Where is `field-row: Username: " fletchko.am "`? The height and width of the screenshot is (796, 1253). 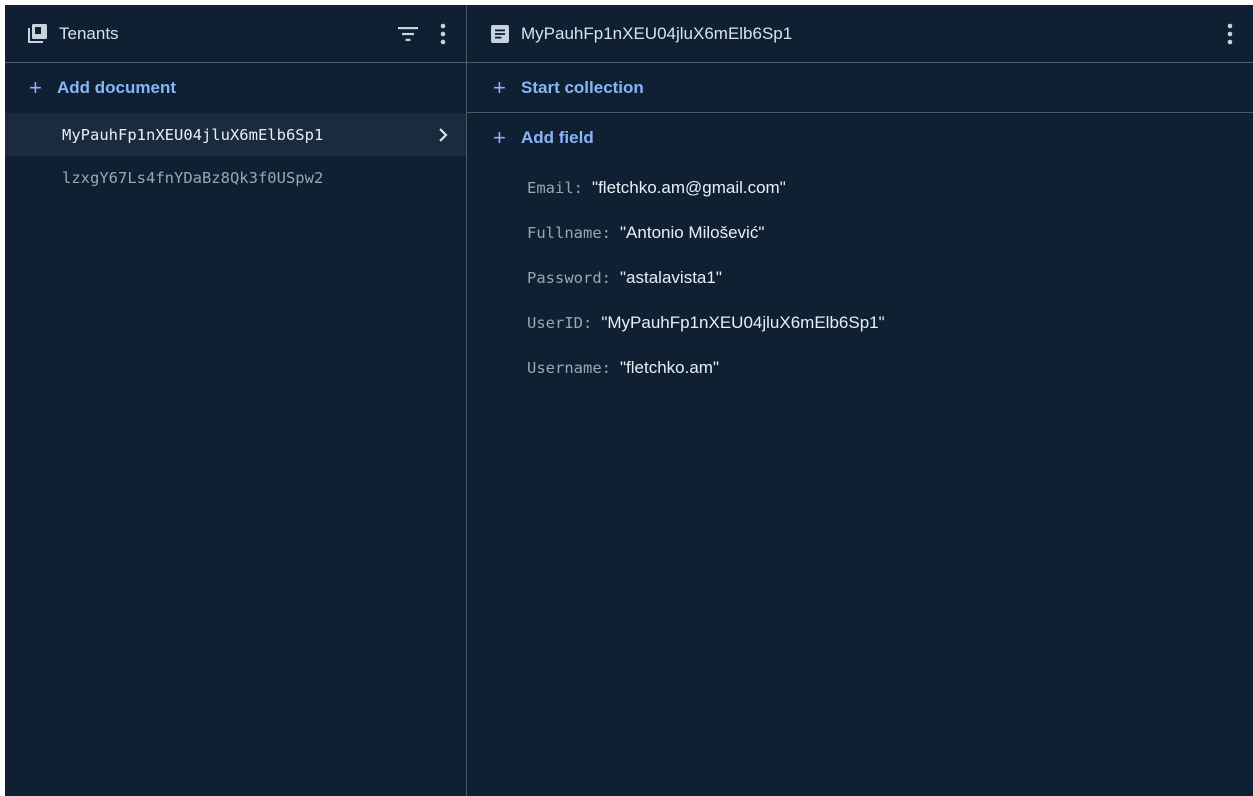 field-row: Username: " fletchko.am " is located at coordinates (860, 367).